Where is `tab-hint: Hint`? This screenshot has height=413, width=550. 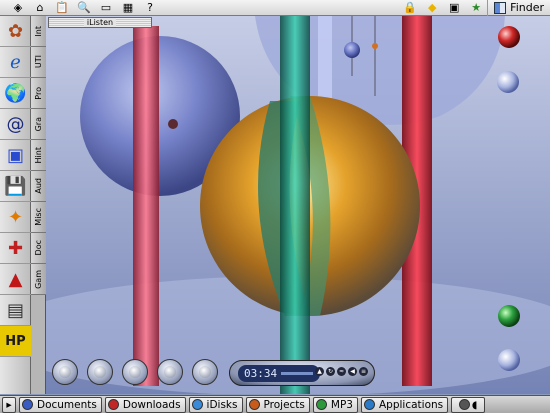 tab-hint: Hint is located at coordinates (38, 155).